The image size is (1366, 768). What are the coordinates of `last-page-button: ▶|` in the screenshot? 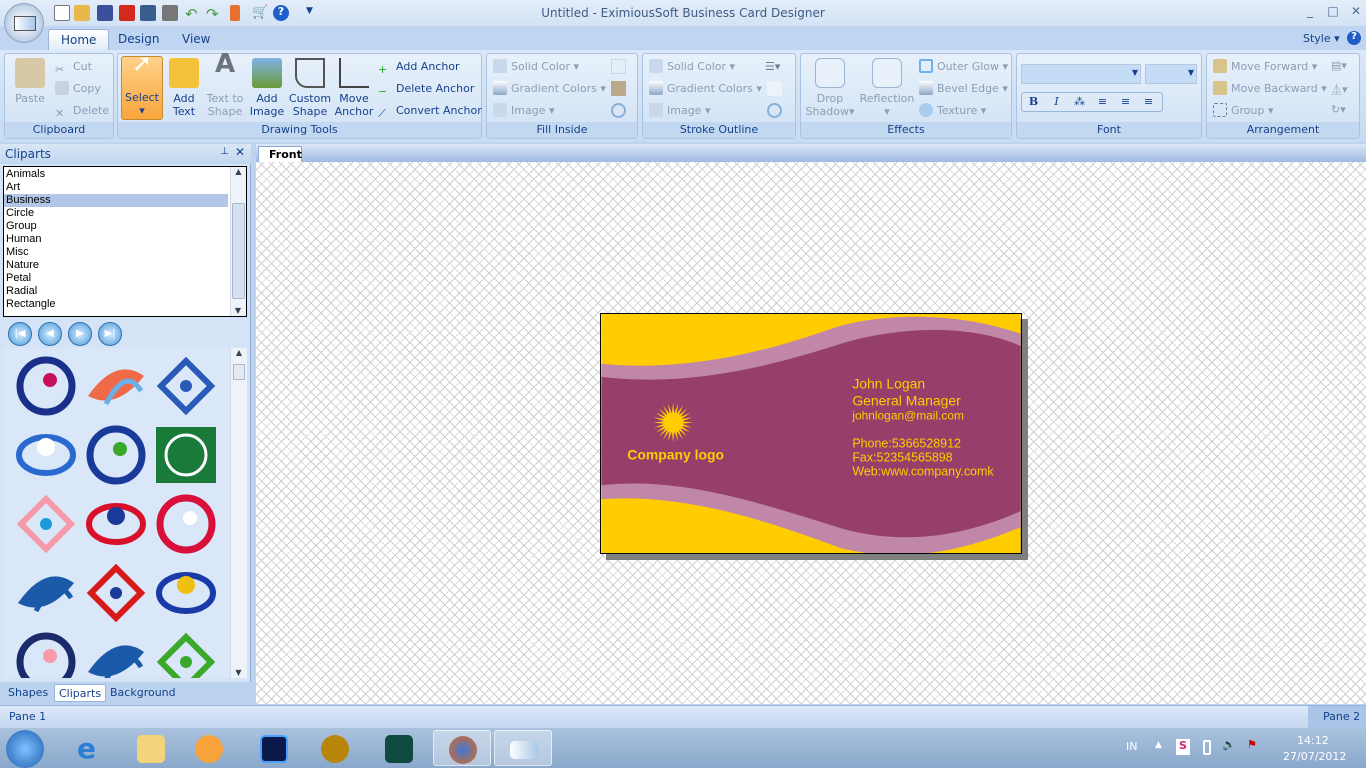 It's located at (110, 334).